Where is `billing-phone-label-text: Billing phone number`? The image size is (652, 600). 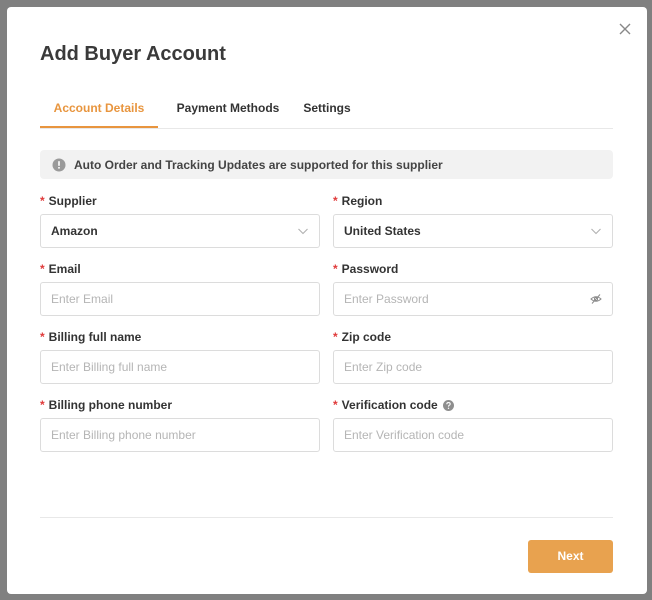 billing-phone-label-text: Billing phone number is located at coordinates (110, 405).